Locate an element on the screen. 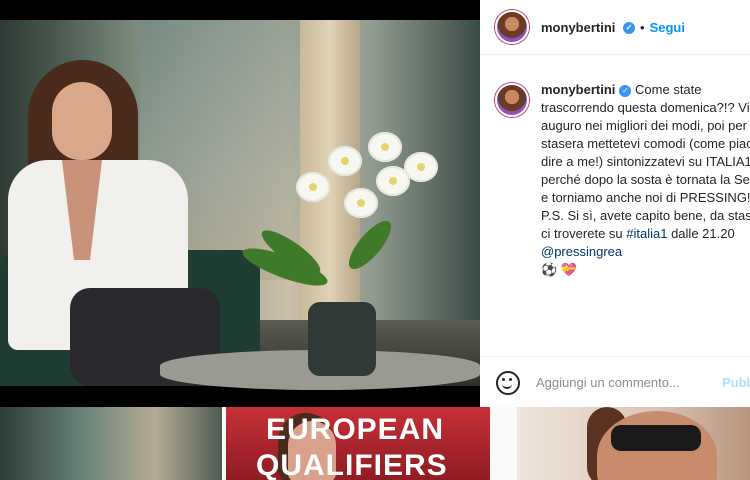 The width and height of the screenshot is (750, 480). thumbnail-title-line2: QUALIFIERS is located at coordinates (352, 464).